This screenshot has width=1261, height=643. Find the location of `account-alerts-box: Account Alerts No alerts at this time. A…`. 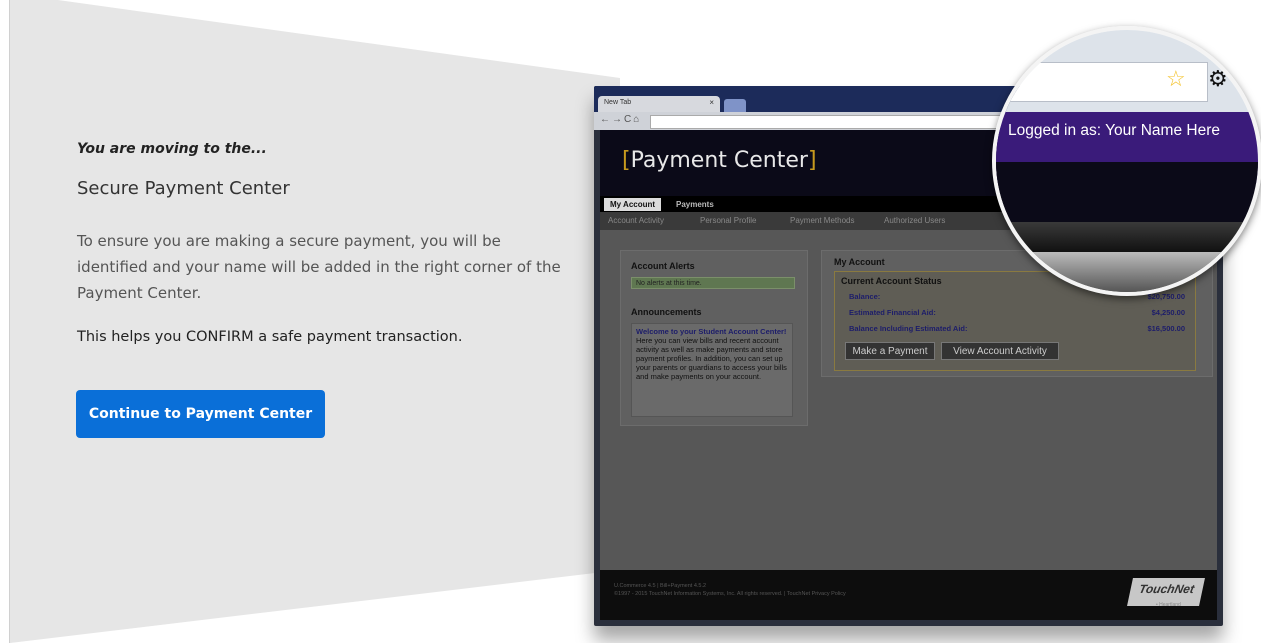

account-alerts-box: Account Alerts No alerts at this time. A… is located at coordinates (714, 338).